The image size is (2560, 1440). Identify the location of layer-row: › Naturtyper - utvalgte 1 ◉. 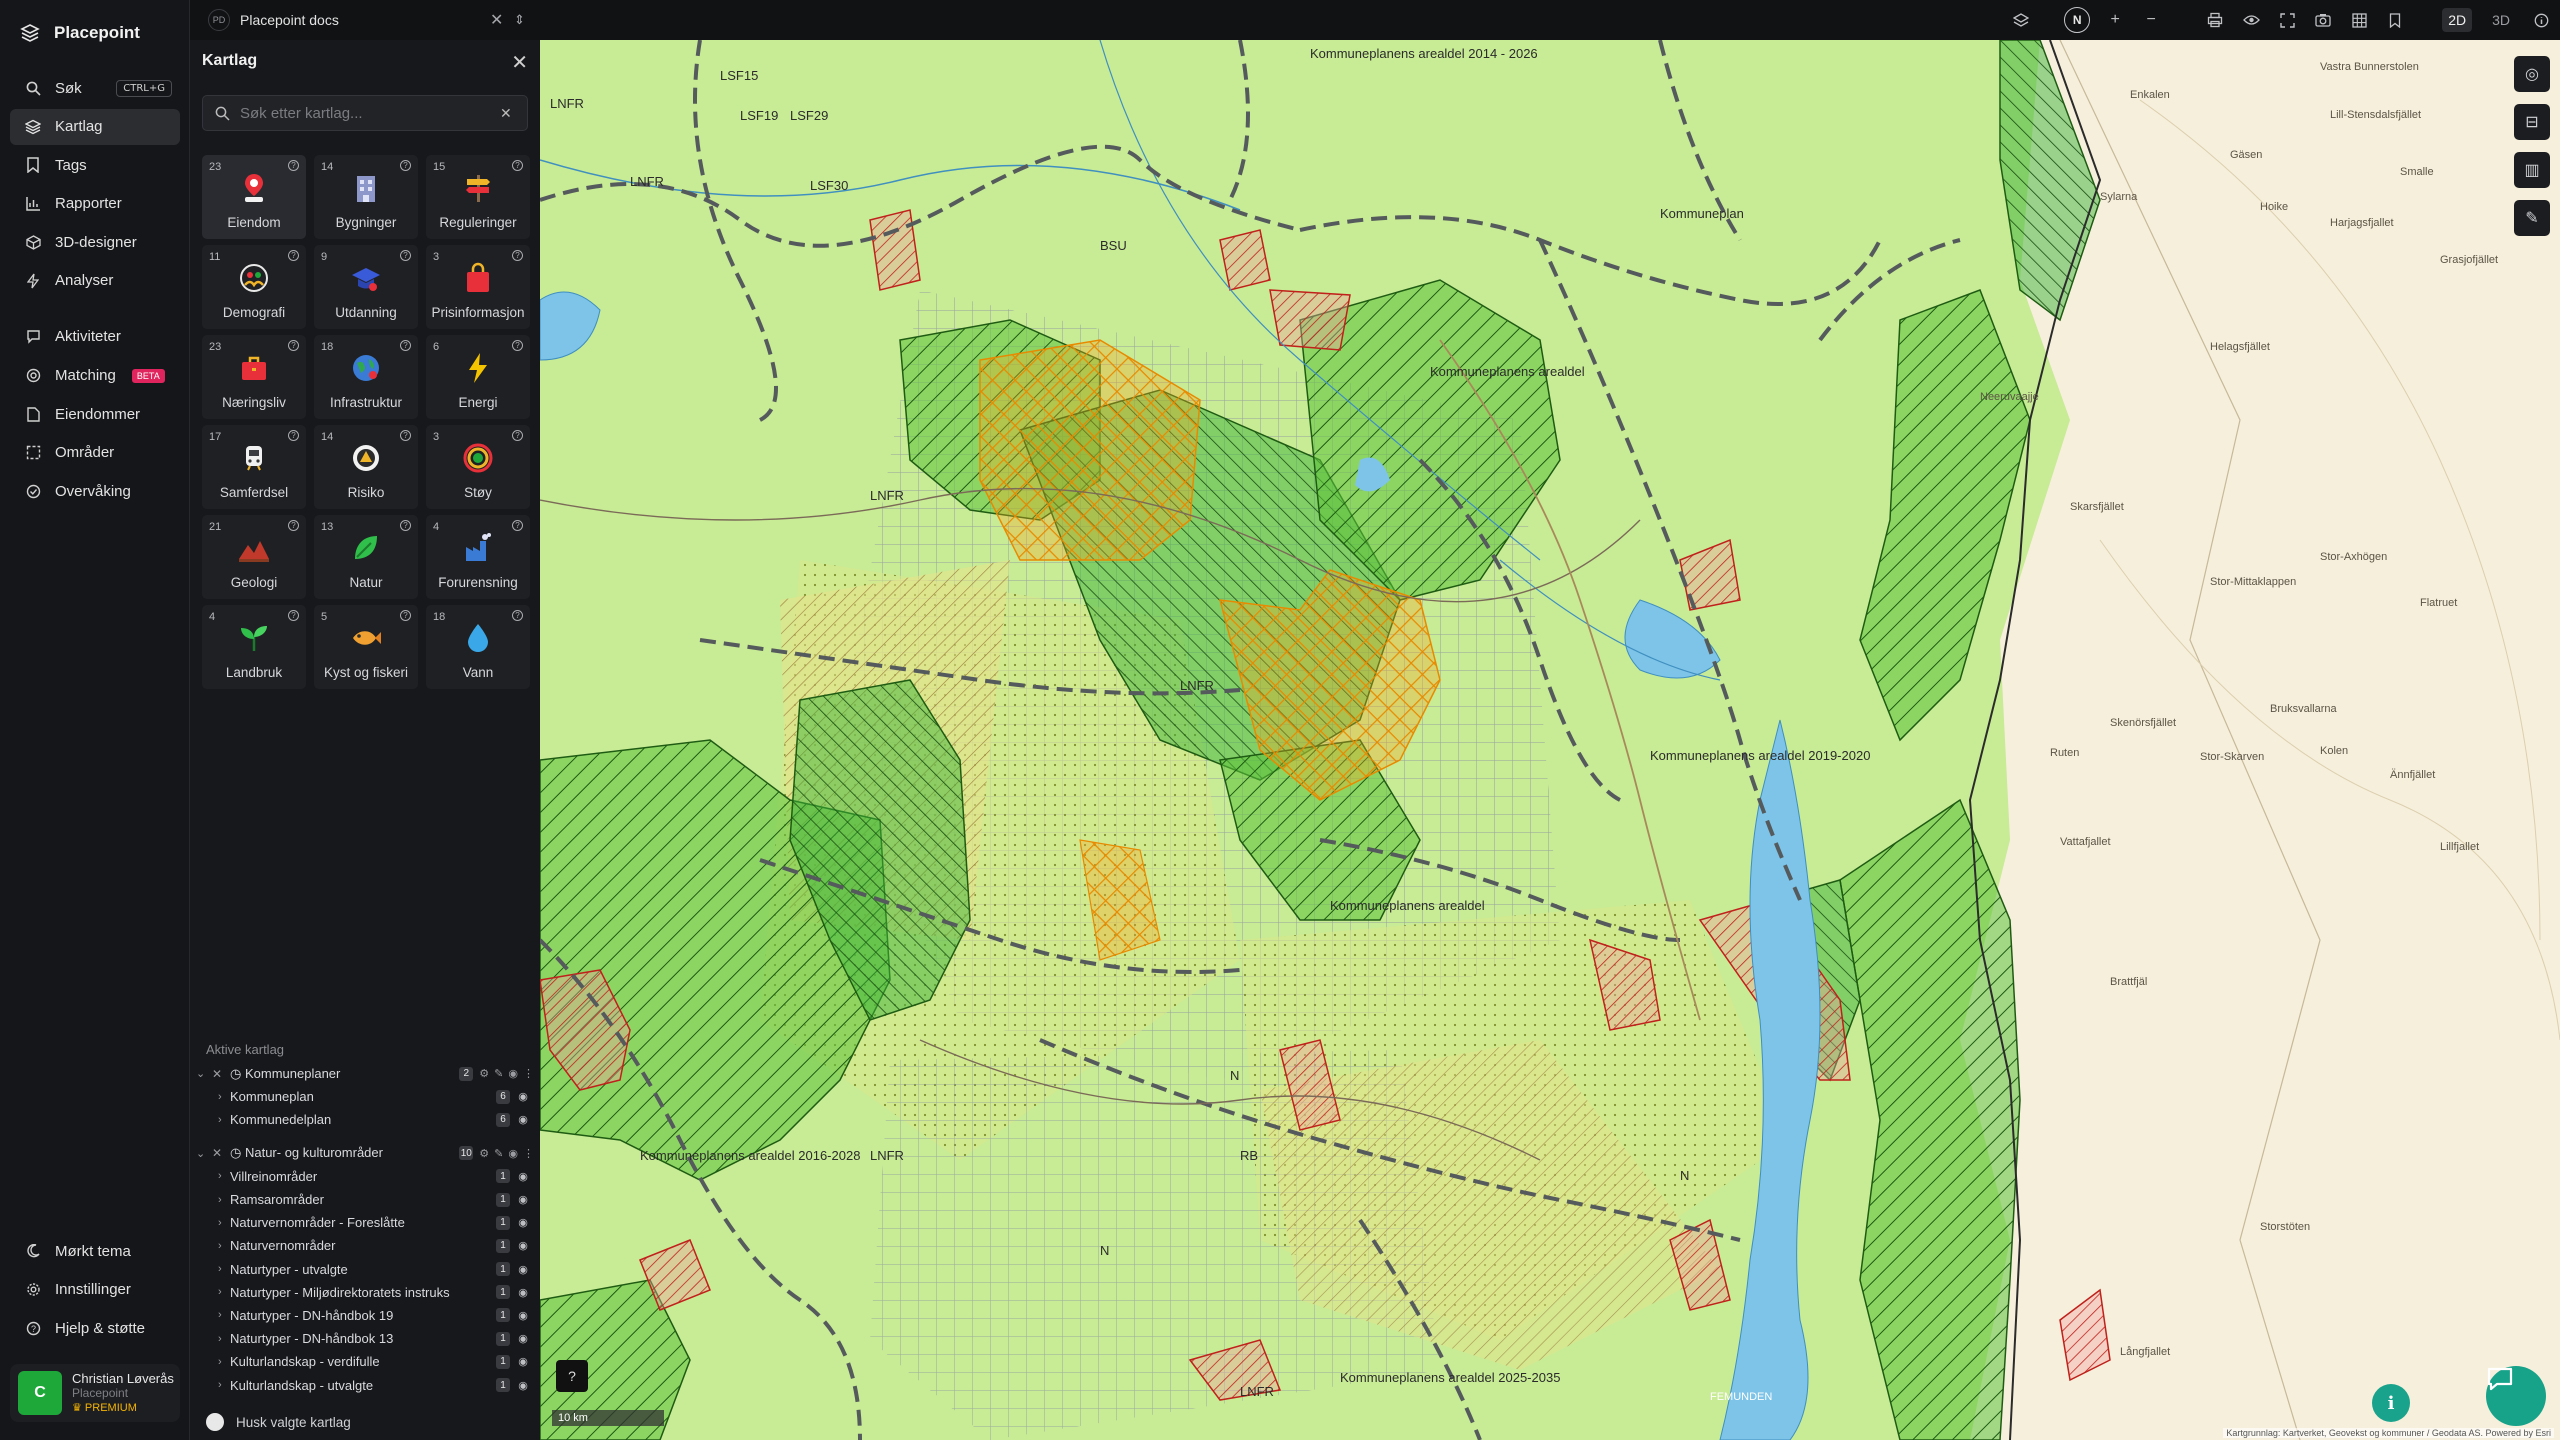
(365, 1269).